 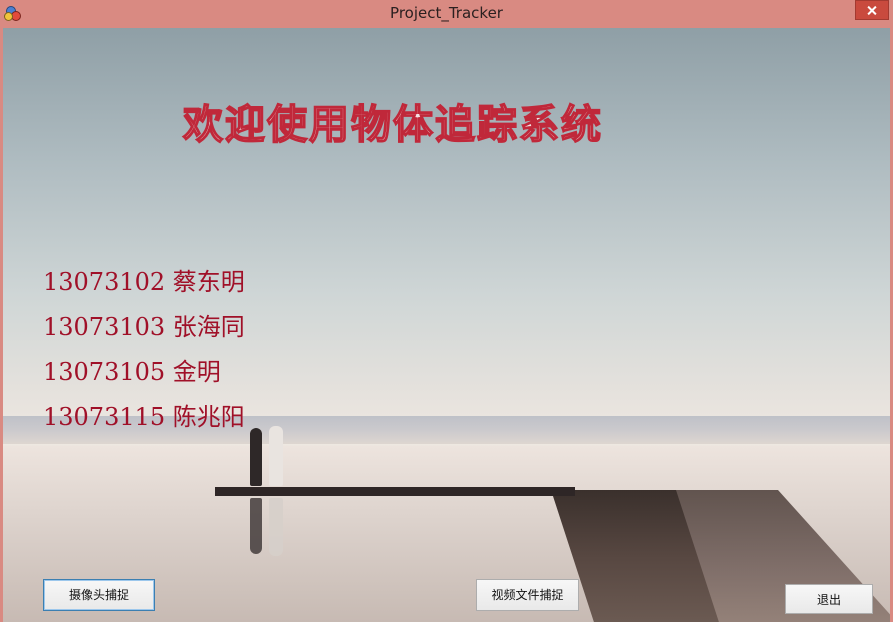 I want to click on member-item: 13073102 蔡东明, so click(x=144, y=282).